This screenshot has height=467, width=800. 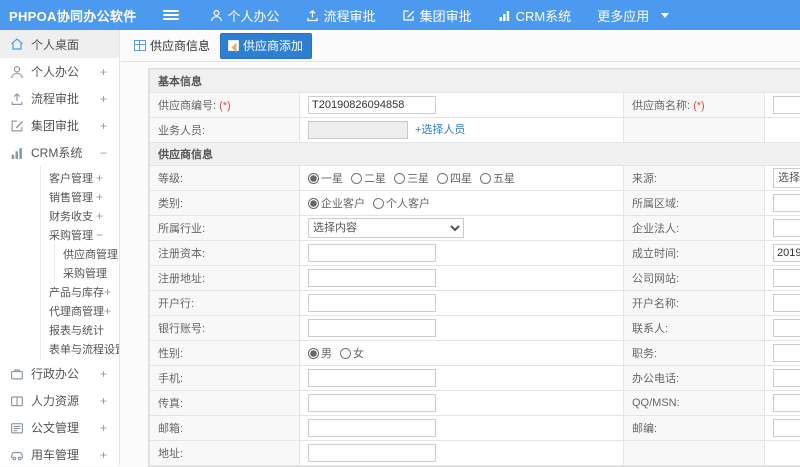 What do you see at coordinates (786, 403) in the screenshot?
I see `qq-msn-input` at bounding box center [786, 403].